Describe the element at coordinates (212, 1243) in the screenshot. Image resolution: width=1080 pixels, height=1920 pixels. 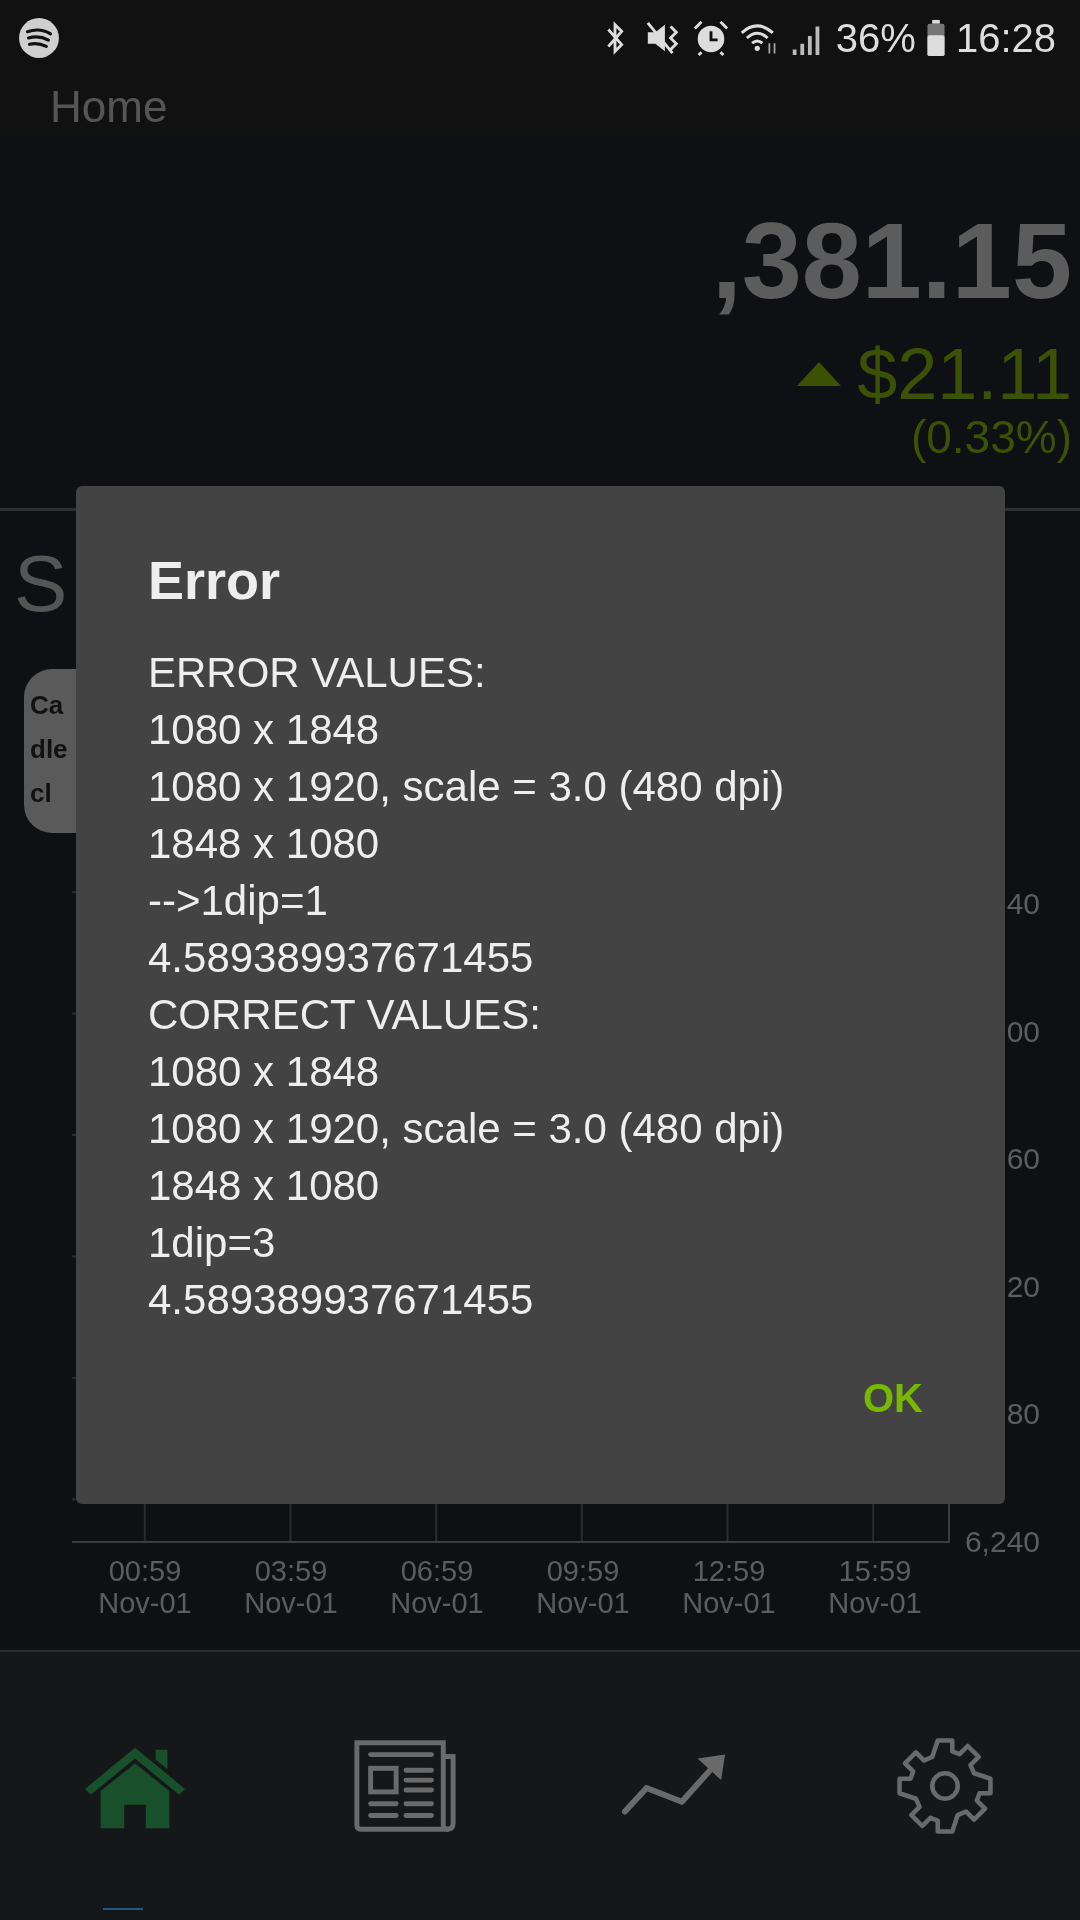
I see `message-line: 1dip=3` at that location.